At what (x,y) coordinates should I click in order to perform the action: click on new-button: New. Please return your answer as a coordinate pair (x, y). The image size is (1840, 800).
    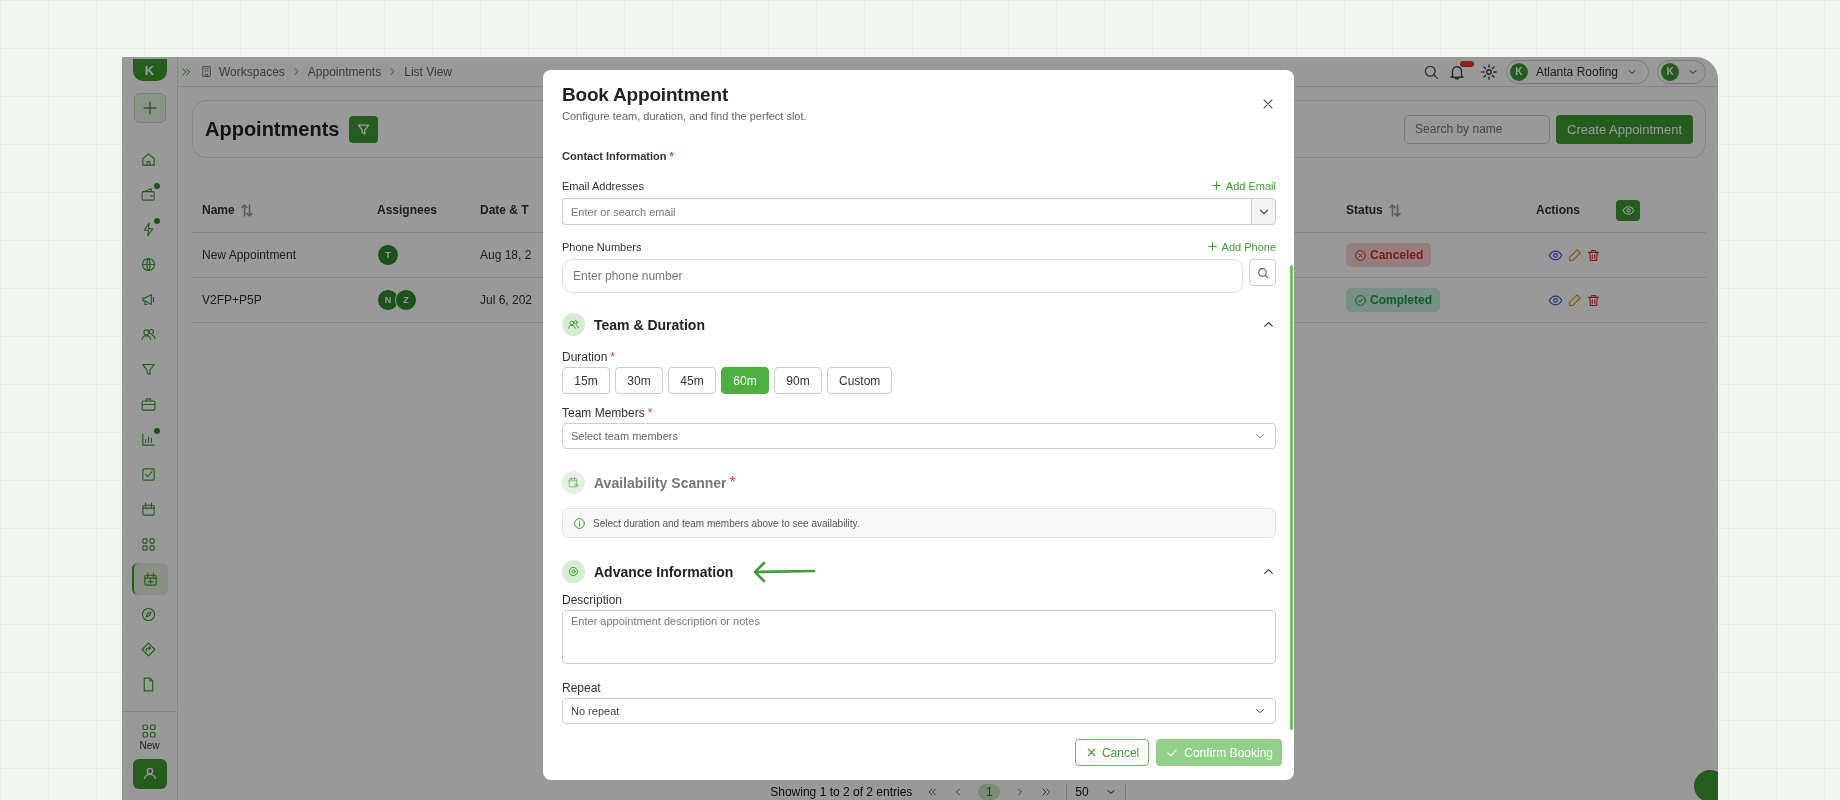
    Looking at the image, I should click on (149, 736).